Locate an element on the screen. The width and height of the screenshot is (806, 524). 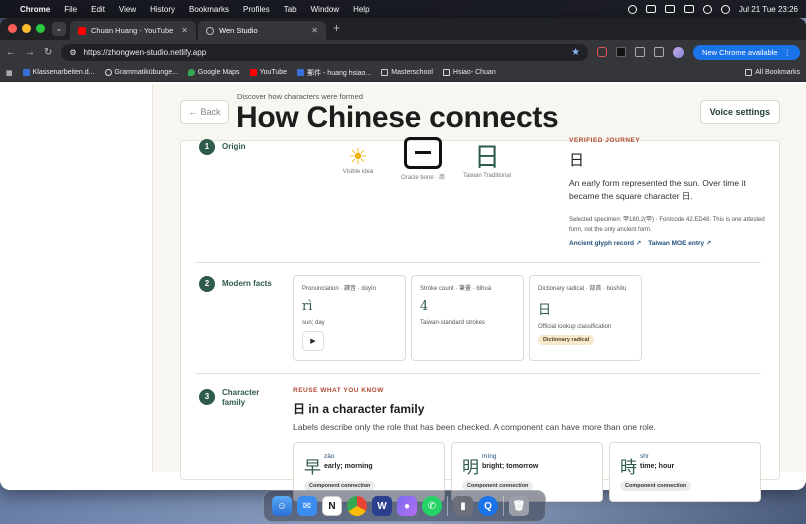
section-title-modern-facts: Modern facts is located at coordinates (247, 283).